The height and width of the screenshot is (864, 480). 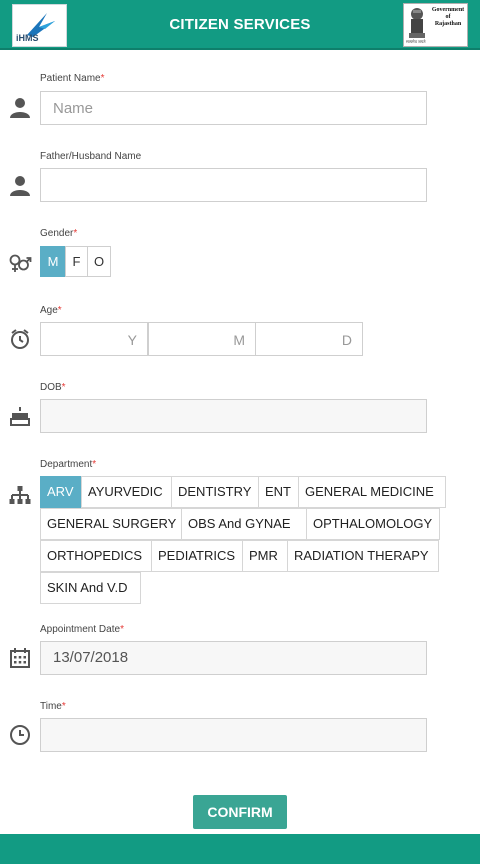 I want to click on dept-option-opthalomology: OPTHALOMOLOGY, so click(x=373, y=524).